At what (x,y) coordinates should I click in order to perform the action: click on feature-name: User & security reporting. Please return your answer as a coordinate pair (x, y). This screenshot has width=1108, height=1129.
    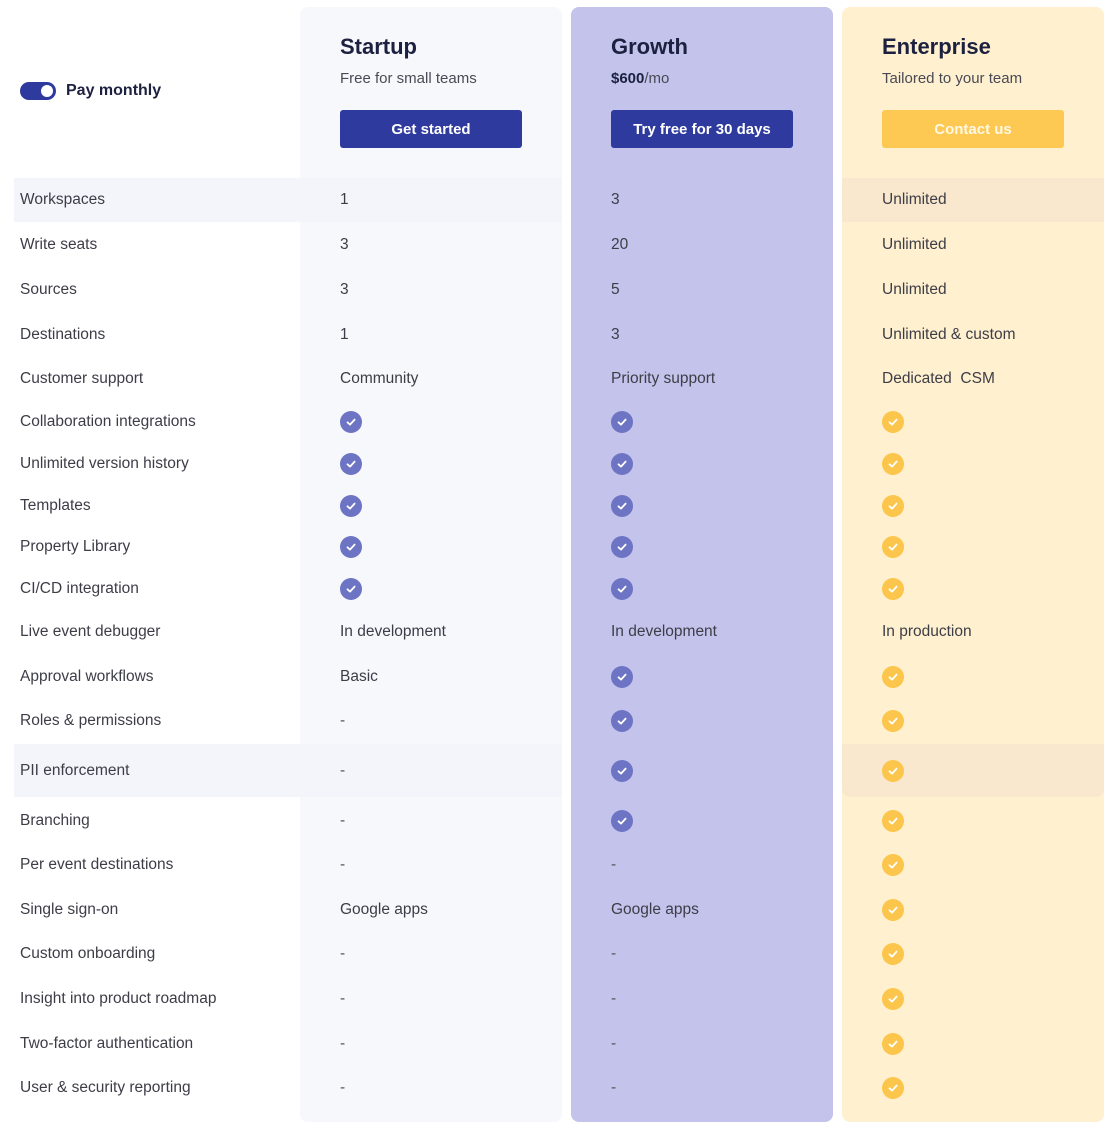
    Looking at the image, I should click on (105, 1087).